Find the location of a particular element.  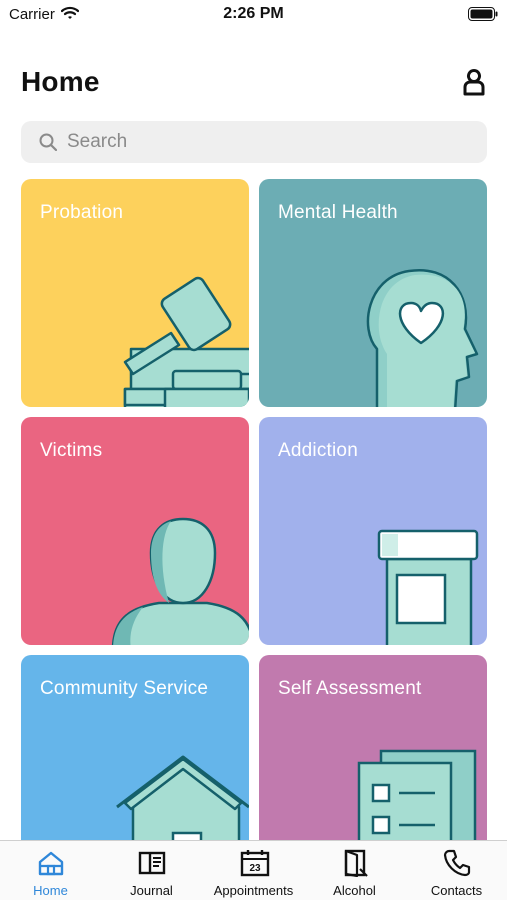

tab-journal: Journal is located at coordinates (151, 870).